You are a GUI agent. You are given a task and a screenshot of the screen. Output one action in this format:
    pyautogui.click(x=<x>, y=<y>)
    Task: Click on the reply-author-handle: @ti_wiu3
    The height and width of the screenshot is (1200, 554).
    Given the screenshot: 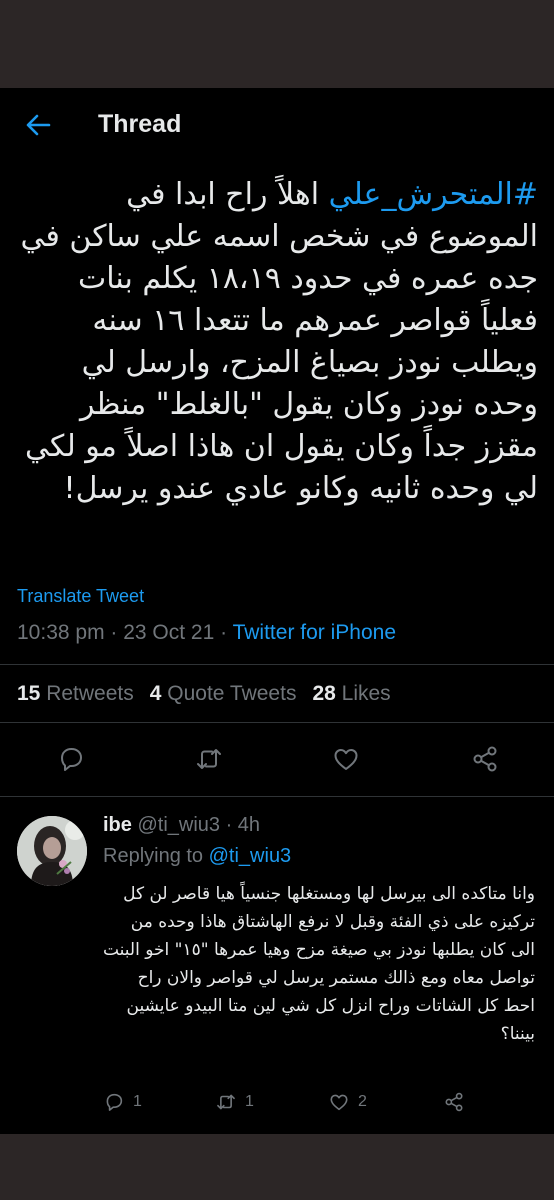 What is the action you would take?
    pyautogui.click(x=176, y=825)
    